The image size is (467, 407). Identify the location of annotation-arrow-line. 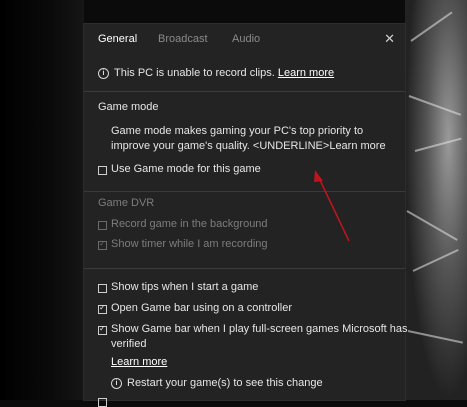
(333, 208).